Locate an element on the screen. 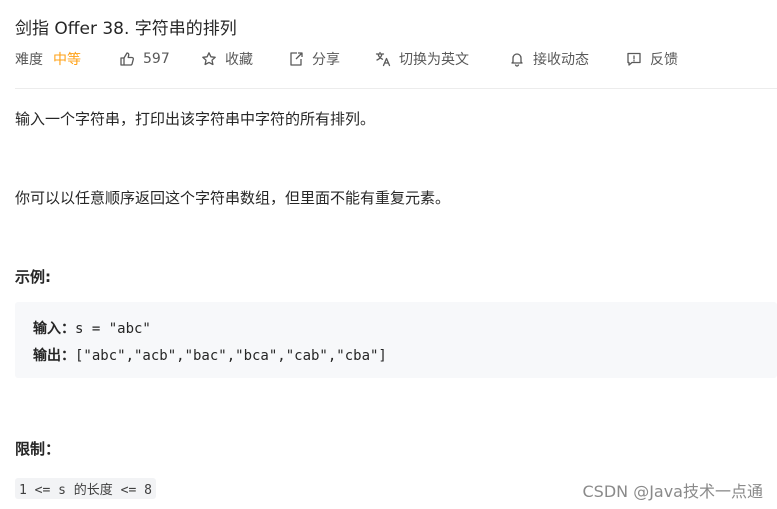 The width and height of the screenshot is (777, 509). translate-icon is located at coordinates (383, 59).